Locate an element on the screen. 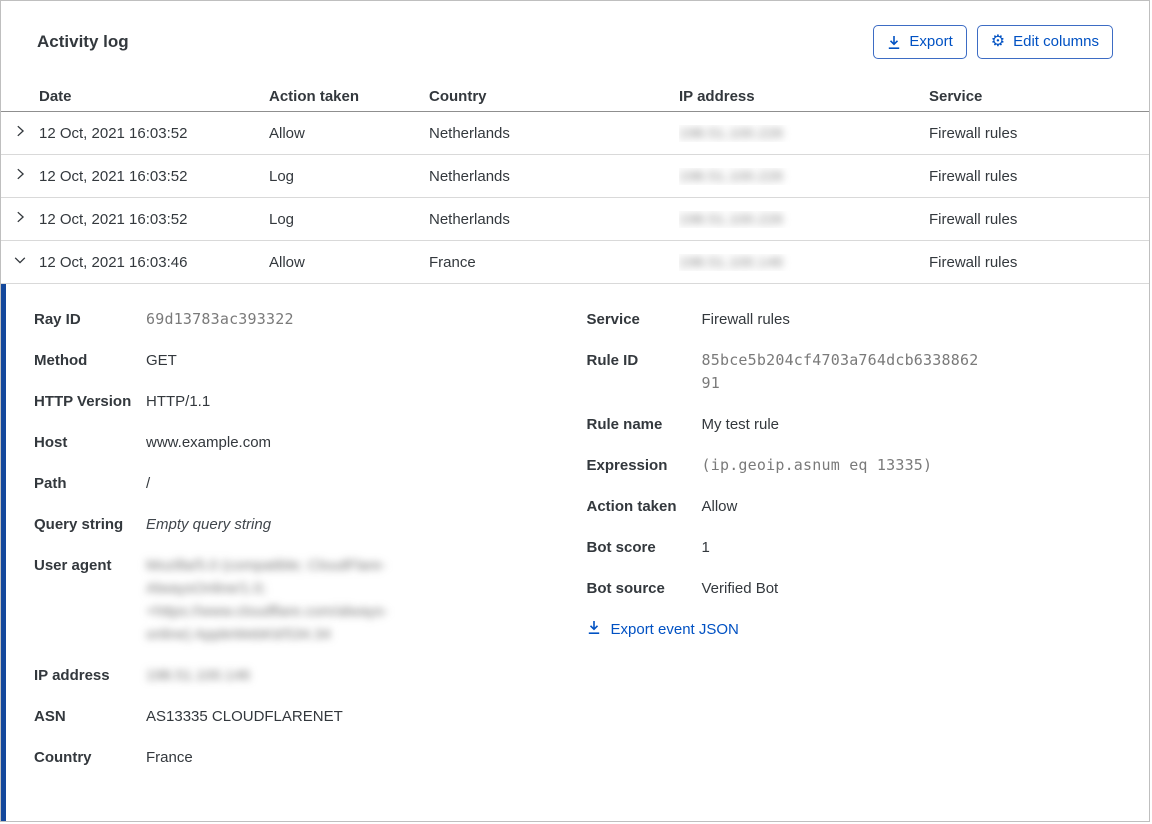 This screenshot has height=824, width=1152. detail-value: Firewall rules is located at coordinates (745, 319).